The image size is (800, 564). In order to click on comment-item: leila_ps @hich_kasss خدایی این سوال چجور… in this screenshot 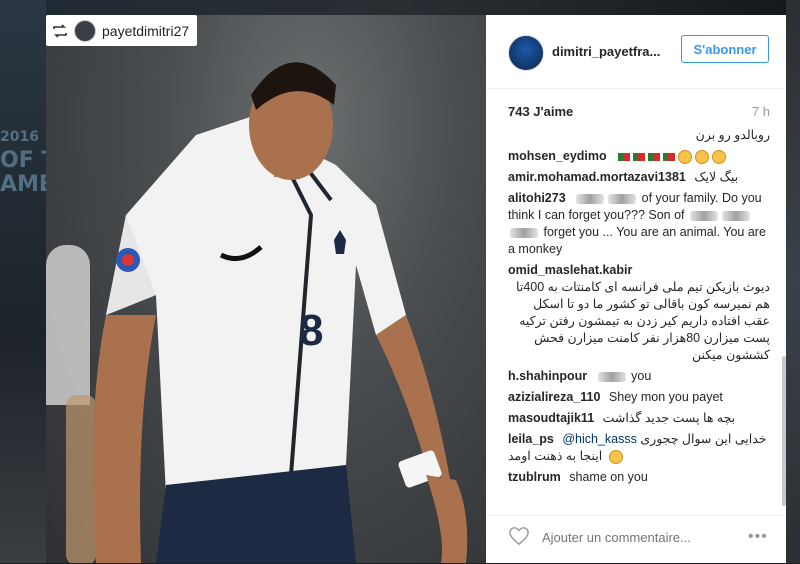, I will do `click(639, 448)`.